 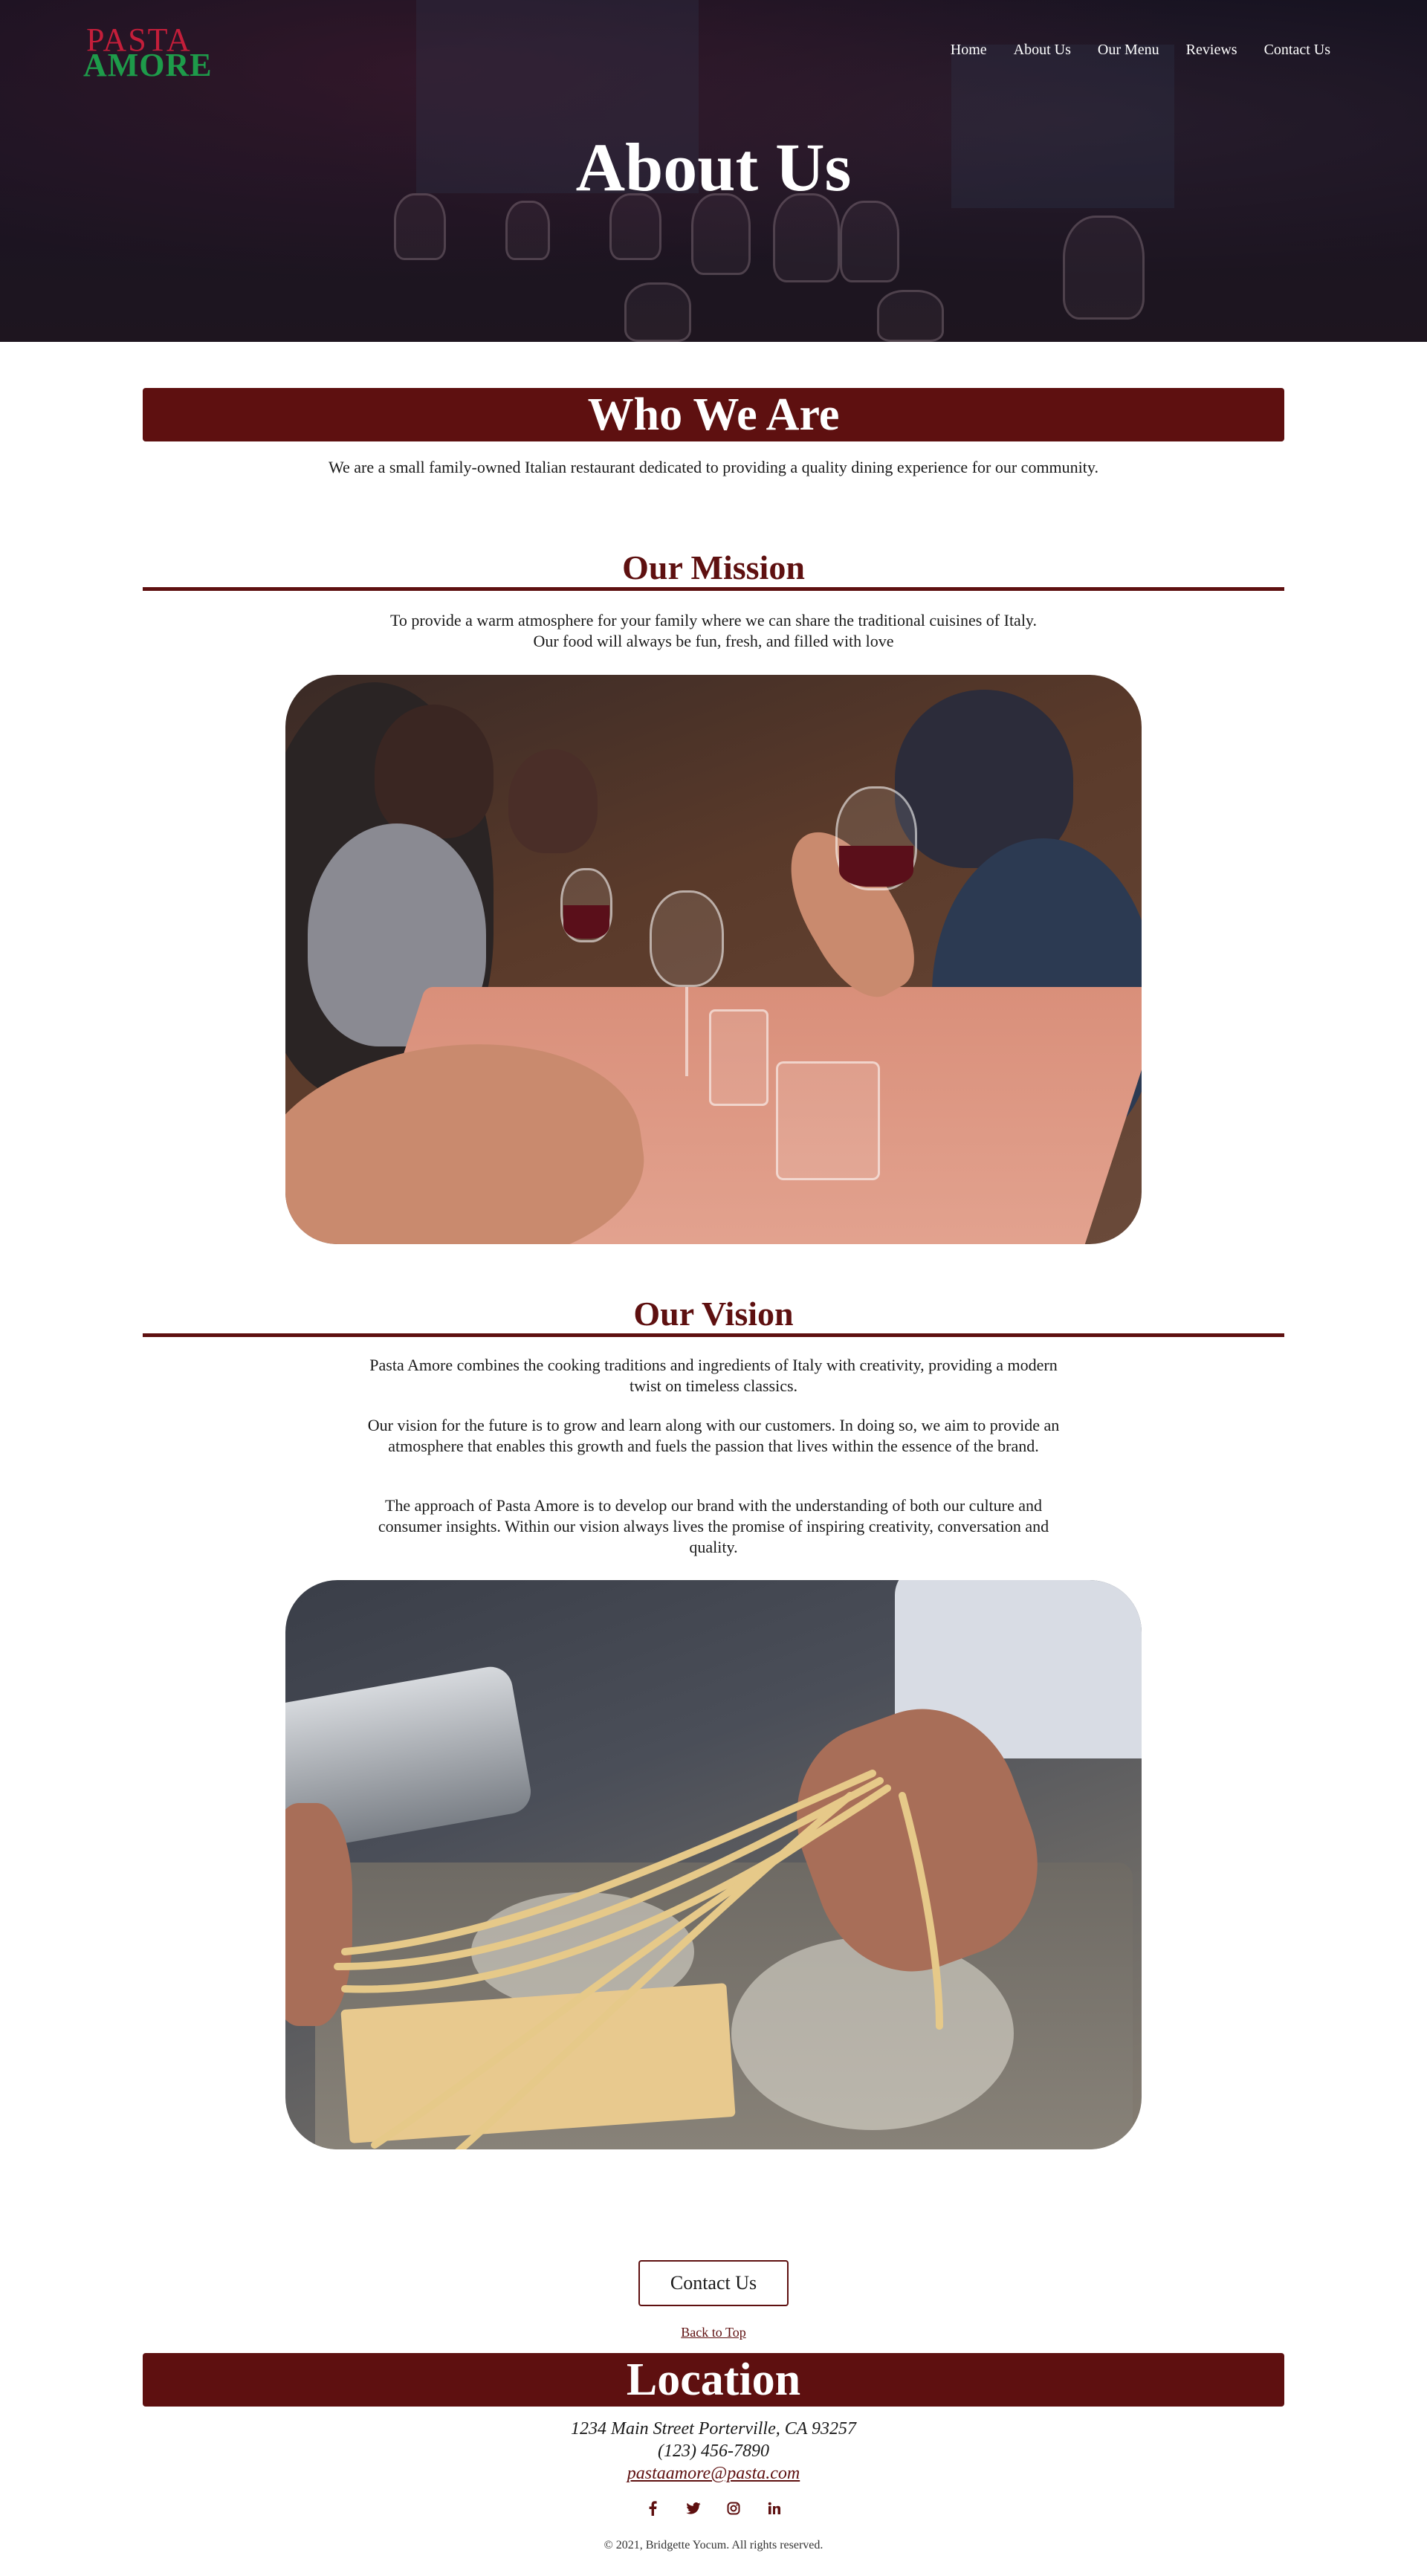 What do you see at coordinates (713, 2332) in the screenshot?
I see `back-to-top-link: Back to Top` at bounding box center [713, 2332].